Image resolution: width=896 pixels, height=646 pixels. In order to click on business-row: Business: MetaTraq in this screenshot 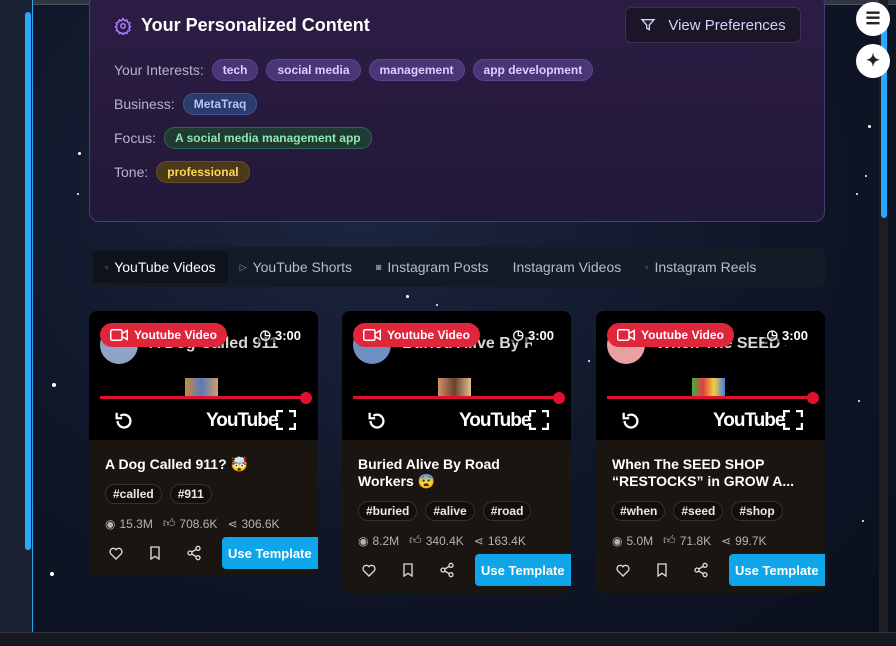, I will do `click(186, 104)`.